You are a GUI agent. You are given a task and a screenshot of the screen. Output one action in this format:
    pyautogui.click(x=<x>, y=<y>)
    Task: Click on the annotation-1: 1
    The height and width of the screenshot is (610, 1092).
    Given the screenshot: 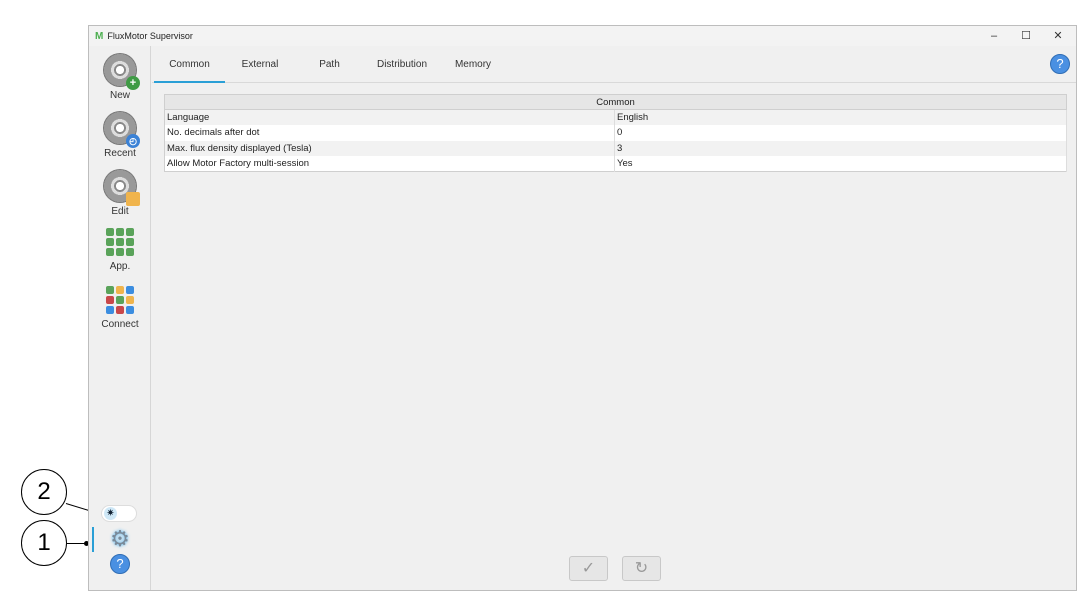 What is the action you would take?
    pyautogui.click(x=44, y=543)
    